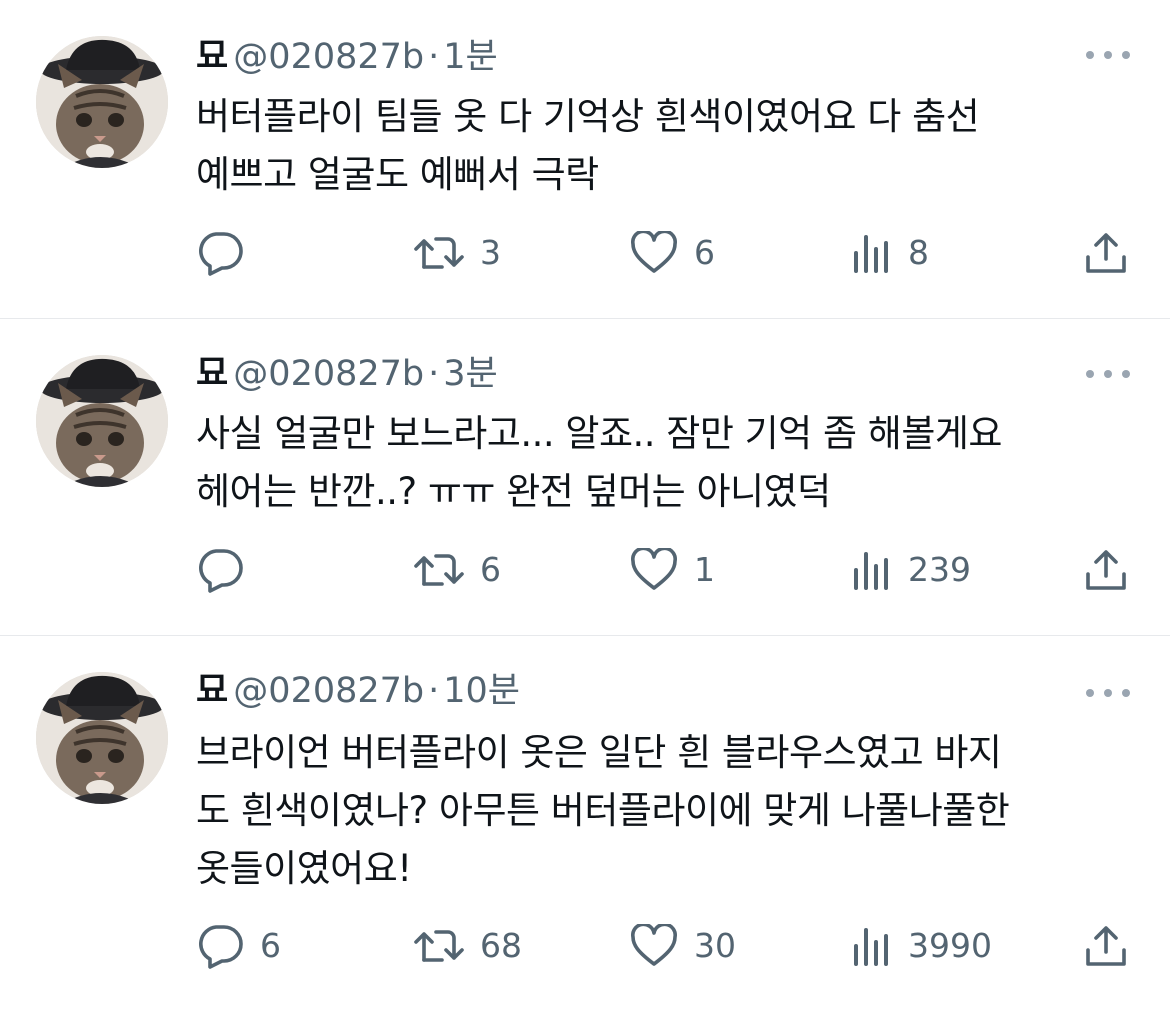  What do you see at coordinates (603, 810) in the screenshot?
I see `tweet-text-line: 도 흰색이였나? 아무튼 버터플라이에 맞게 나풀나풀한` at bounding box center [603, 810].